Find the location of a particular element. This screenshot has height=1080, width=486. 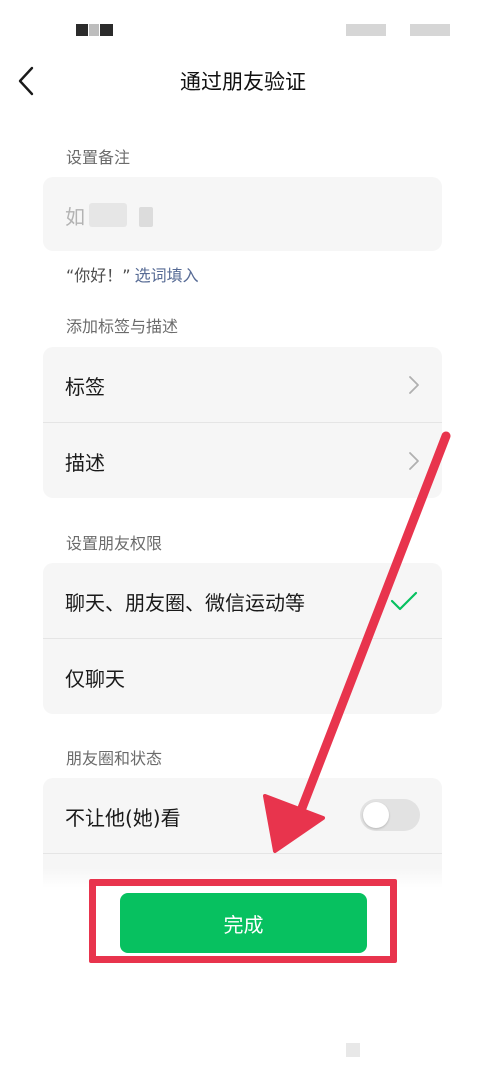

hide-moments-toggle is located at coordinates (390, 815).